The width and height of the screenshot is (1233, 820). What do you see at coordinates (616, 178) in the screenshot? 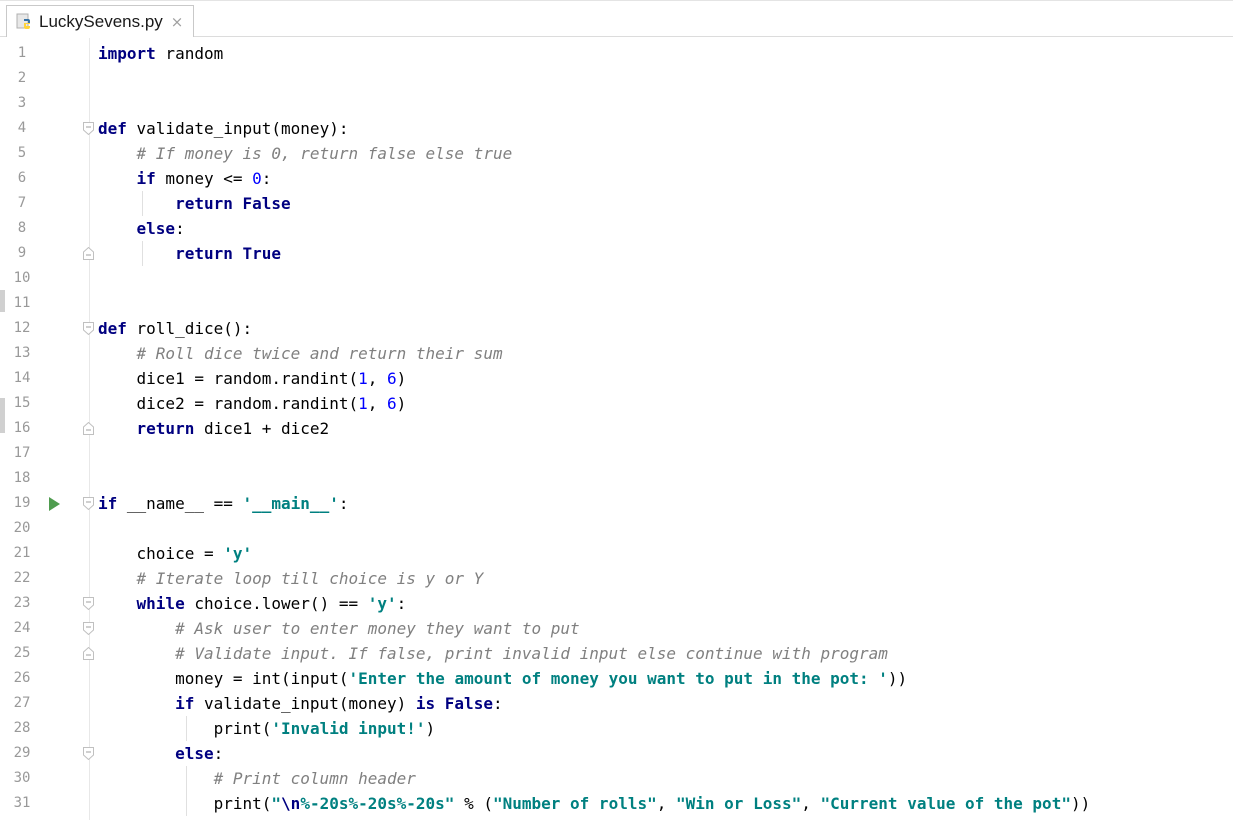
I see `code-line: 6 if money <= 0:` at bounding box center [616, 178].